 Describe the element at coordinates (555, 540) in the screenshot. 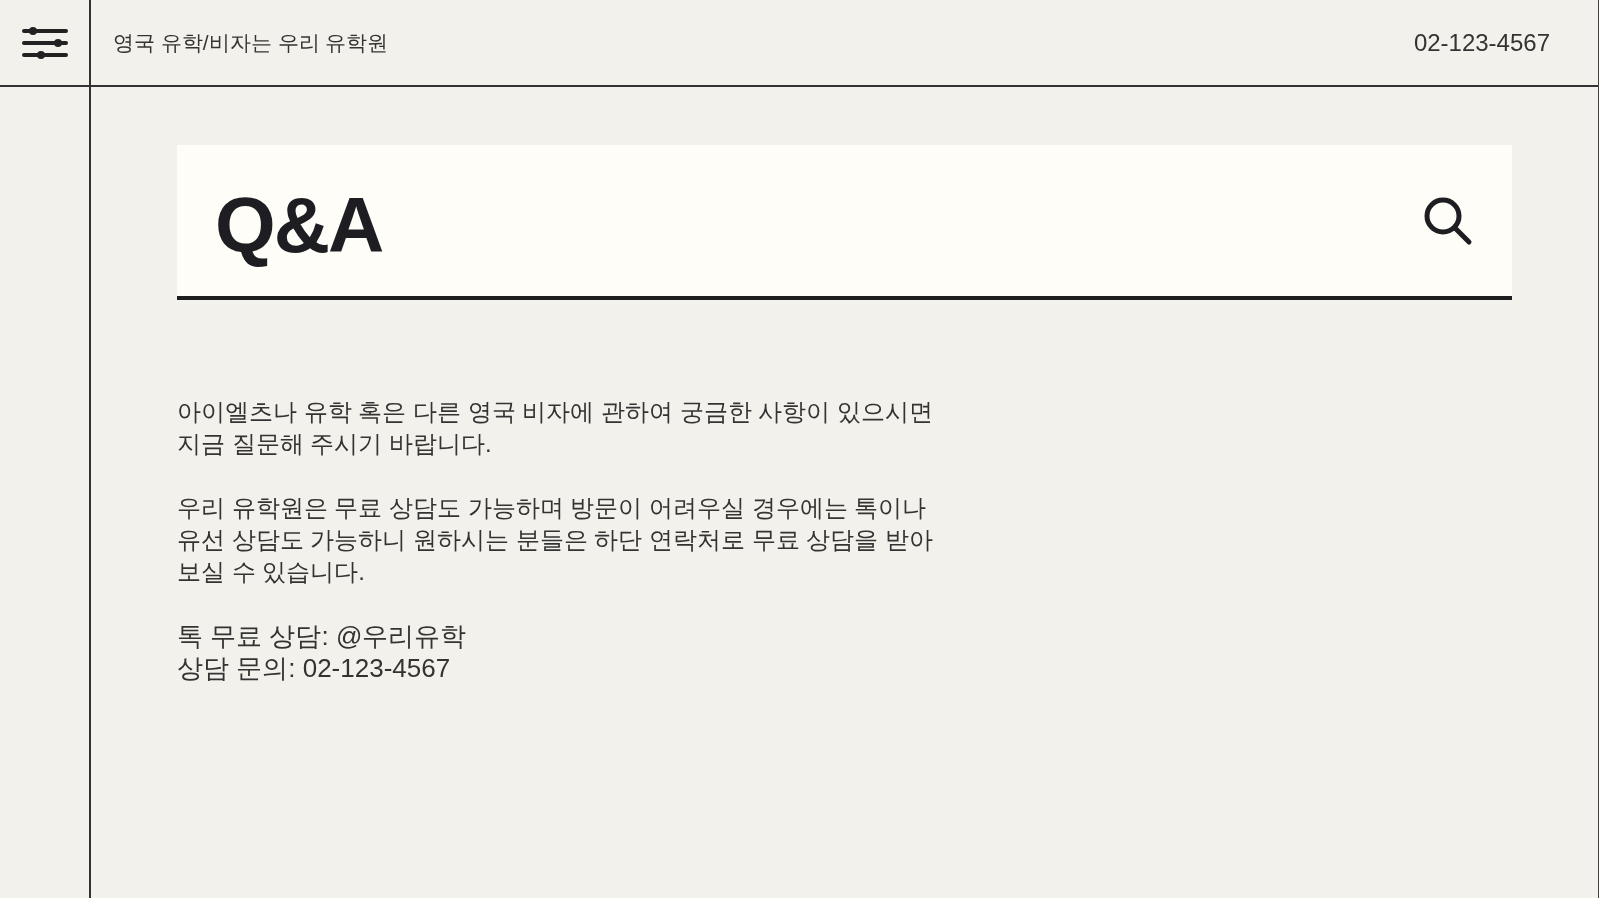

I see `paragraph: 우리 유학원은 무료 상담도 가능하며 방문이 어려우실 경우에는 톡이나 유선 상담도 가능하니 원하시는 분들은 하단 연락처로 무료 상담을 받아 보실 수 있습니다.` at that location.